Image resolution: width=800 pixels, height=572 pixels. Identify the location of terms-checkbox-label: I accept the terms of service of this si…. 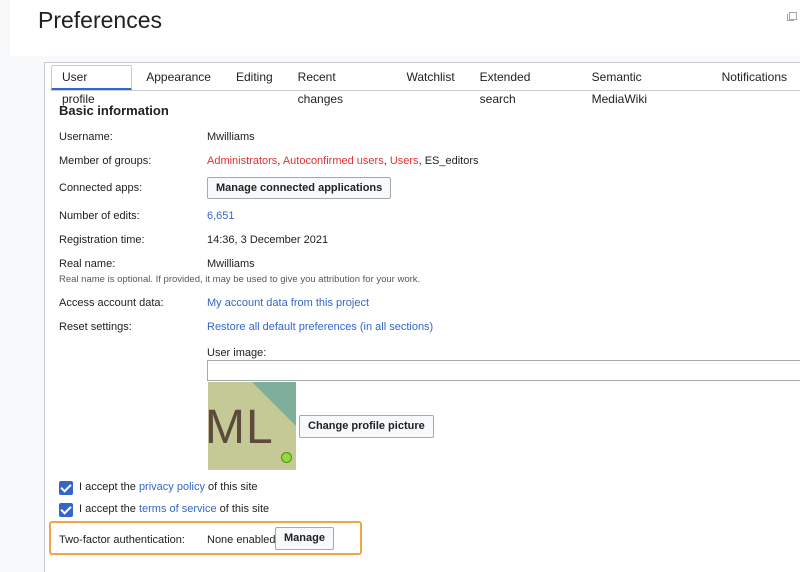
(174, 509).